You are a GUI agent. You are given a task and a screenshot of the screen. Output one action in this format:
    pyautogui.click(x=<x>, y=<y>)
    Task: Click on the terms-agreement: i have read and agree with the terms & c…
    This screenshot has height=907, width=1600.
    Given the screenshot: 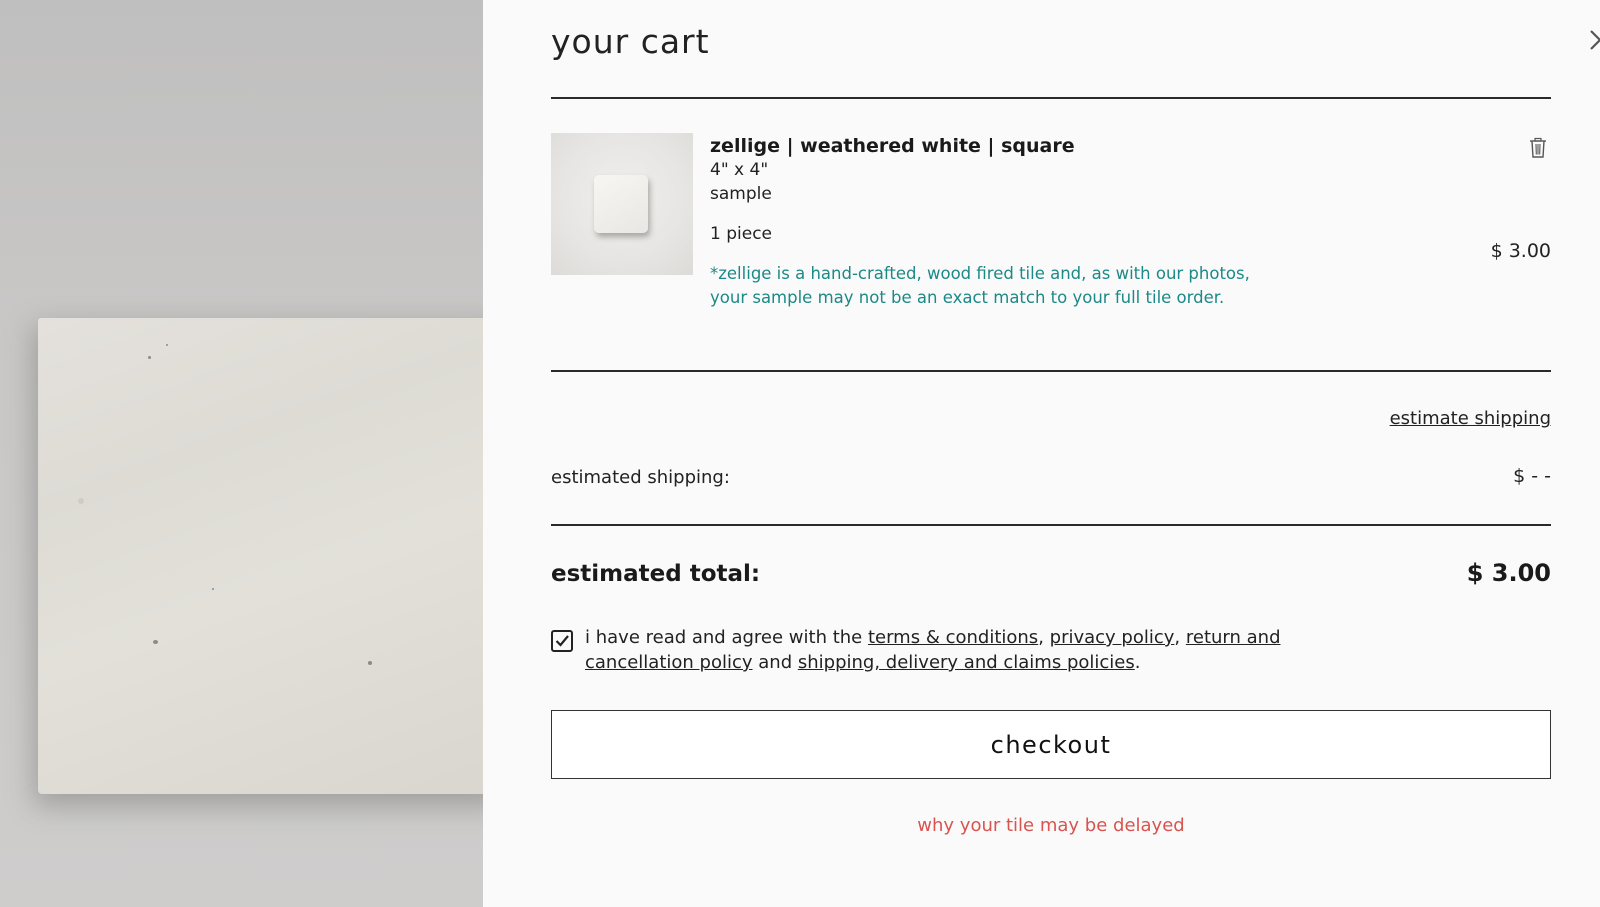 What is the action you would take?
    pyautogui.click(x=921, y=650)
    